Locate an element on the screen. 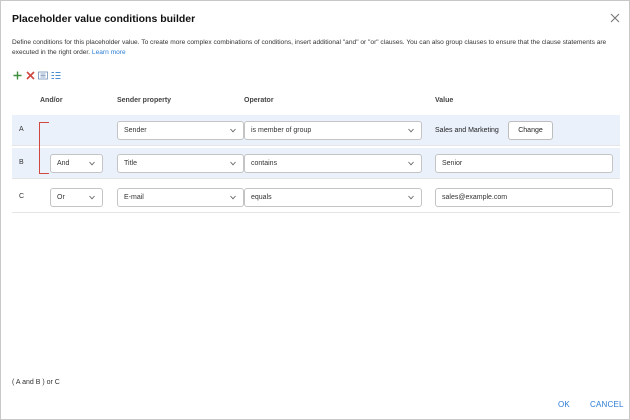  property-value: Sender is located at coordinates (135, 130).